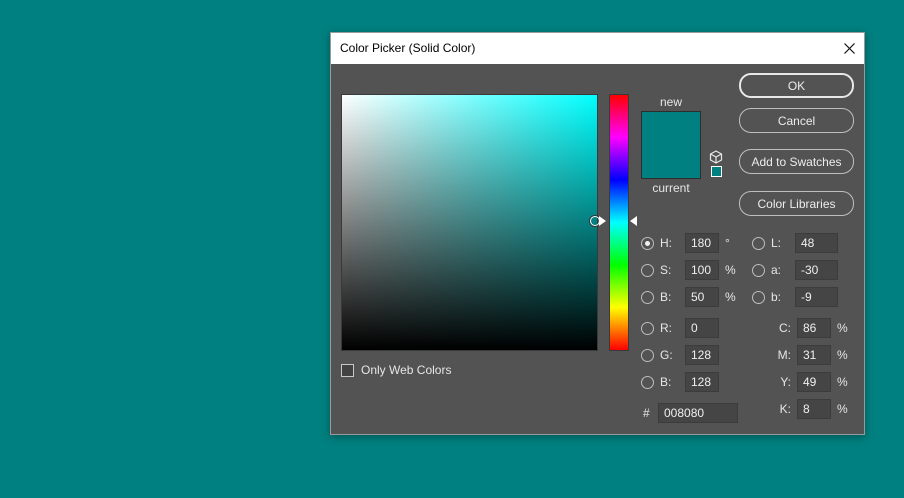 This screenshot has width=904, height=498. Describe the element at coordinates (602, 221) in the screenshot. I see `hue-slider-arrow-left` at that location.